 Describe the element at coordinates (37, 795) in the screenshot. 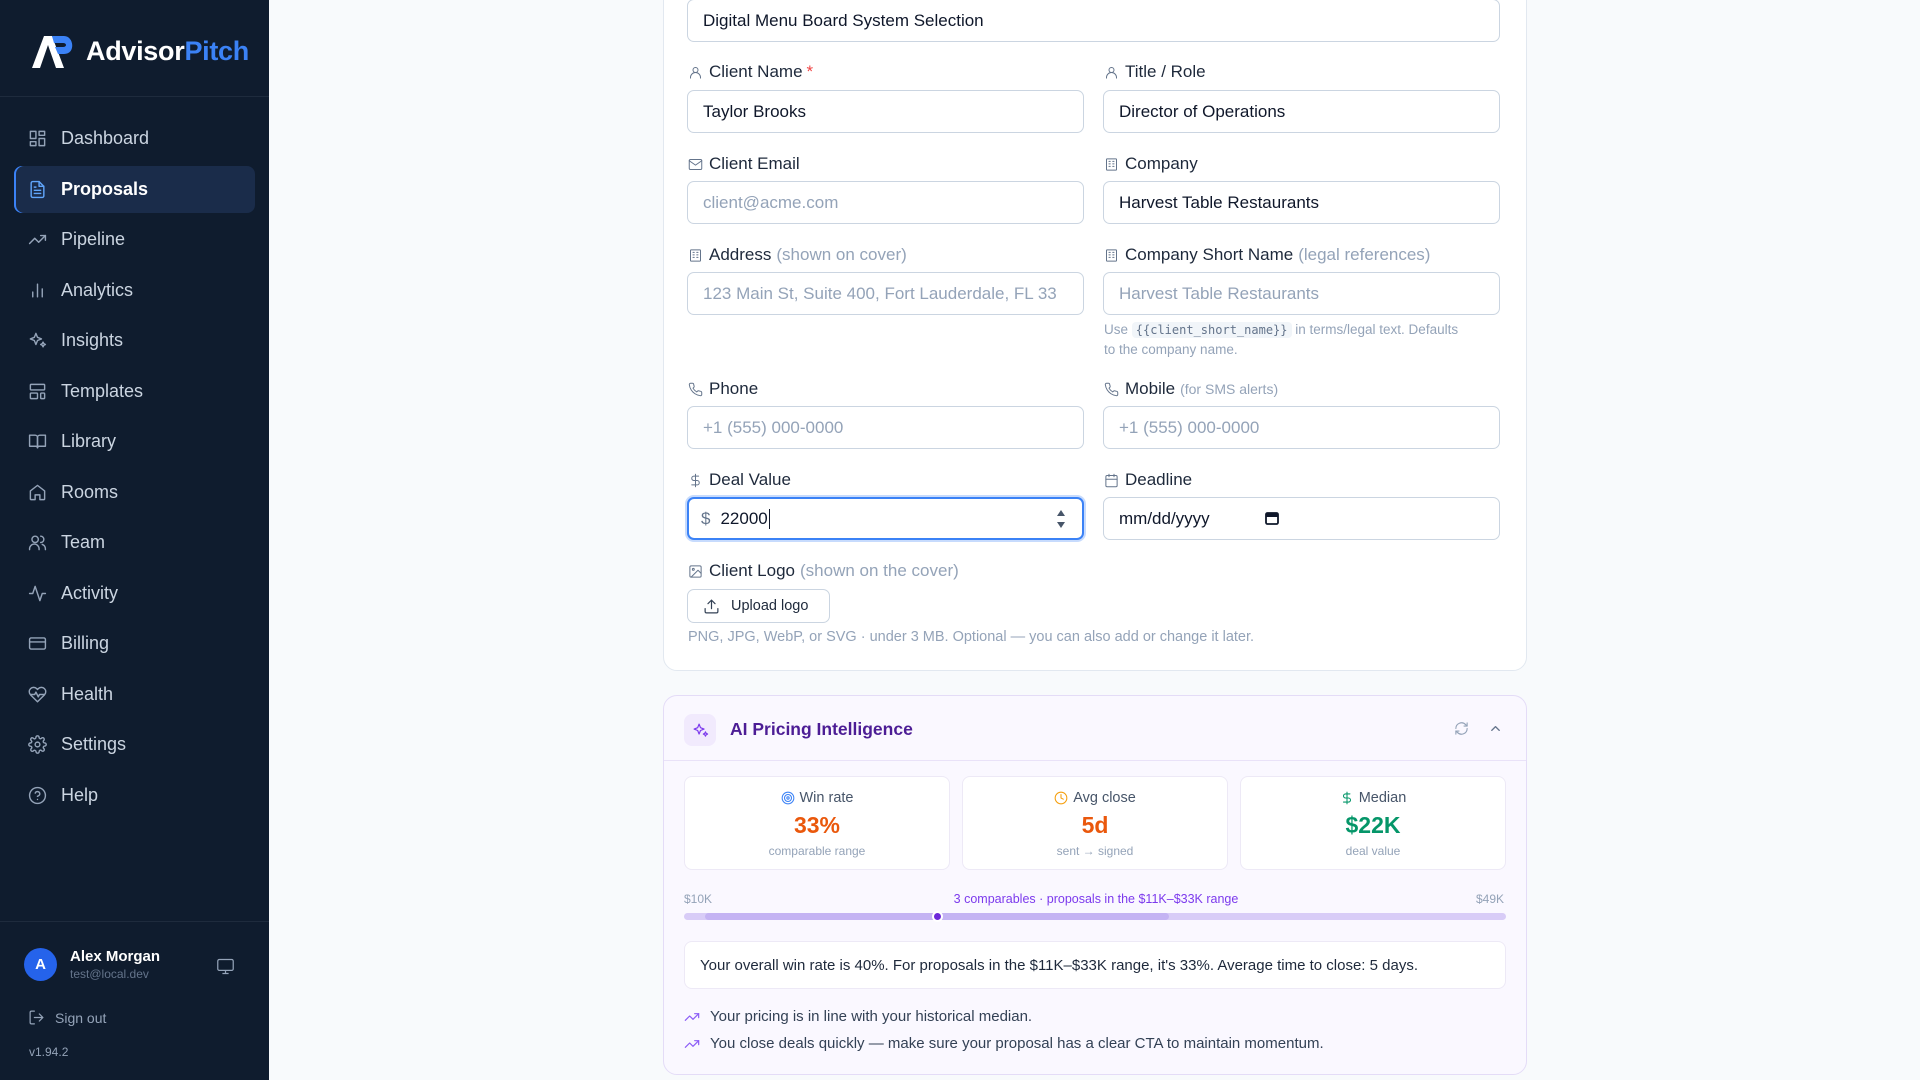

I see `help-icon` at that location.